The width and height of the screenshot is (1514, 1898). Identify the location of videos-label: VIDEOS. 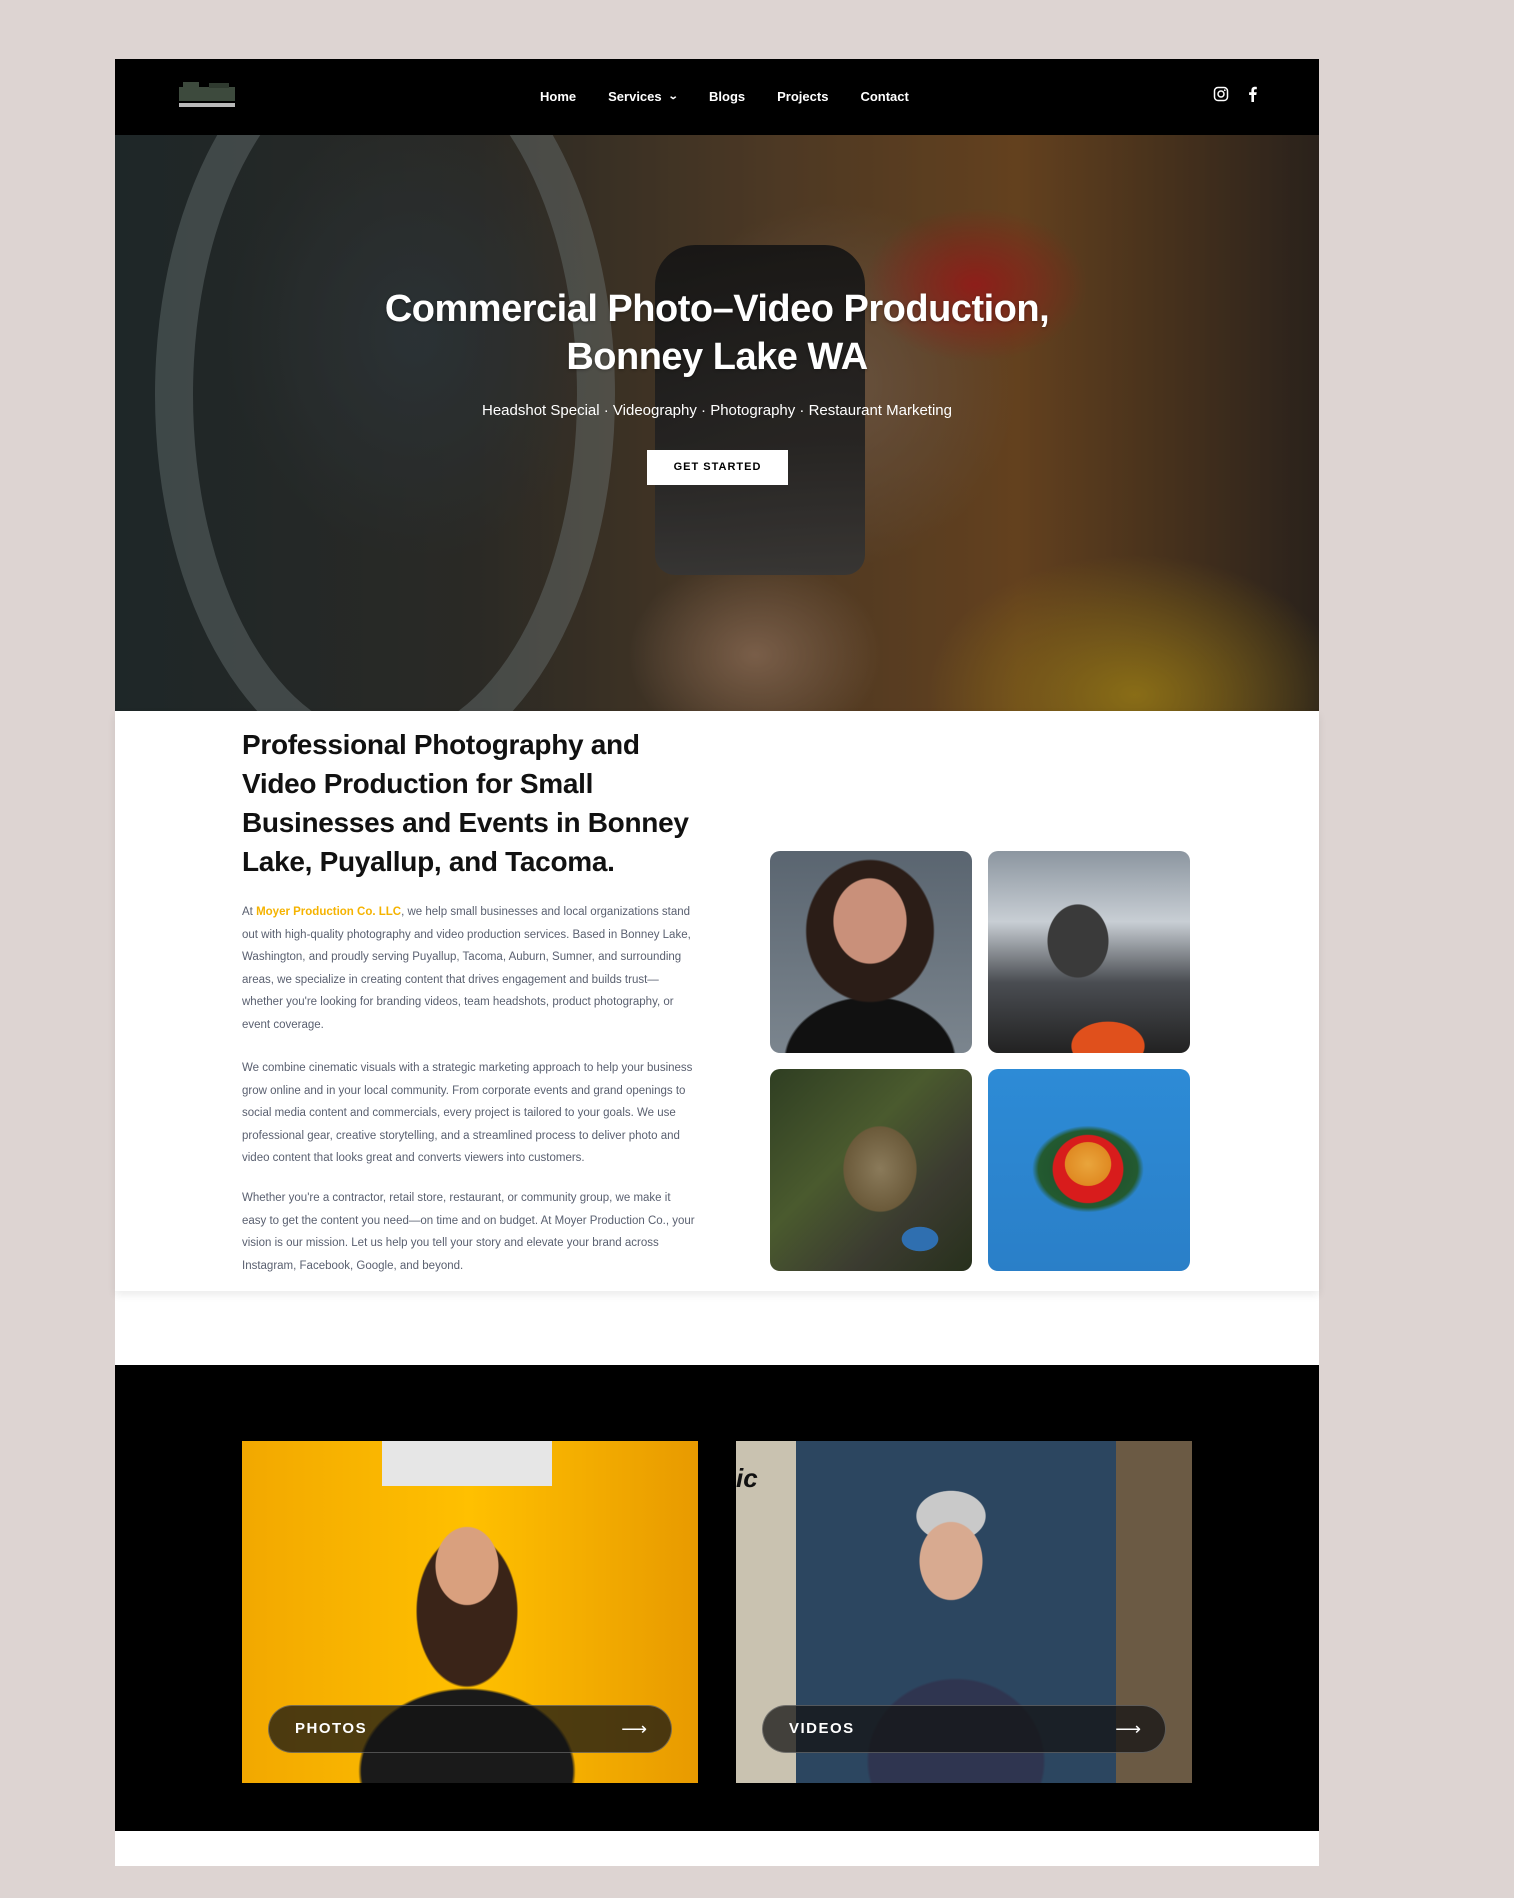
(822, 1728).